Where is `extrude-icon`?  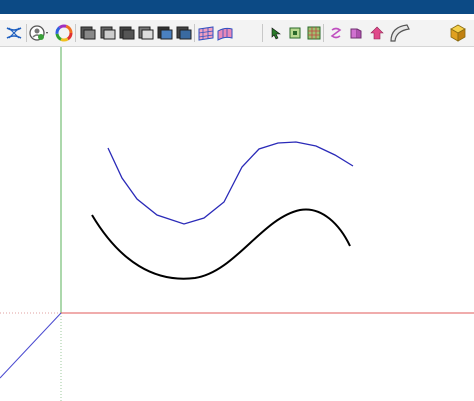 extrude-icon is located at coordinates (356, 33).